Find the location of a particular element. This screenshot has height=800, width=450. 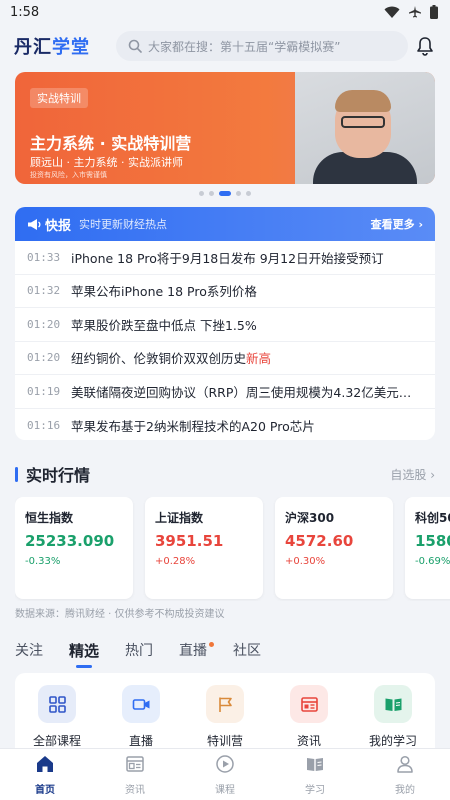

flag-icon is located at coordinates (225, 704).